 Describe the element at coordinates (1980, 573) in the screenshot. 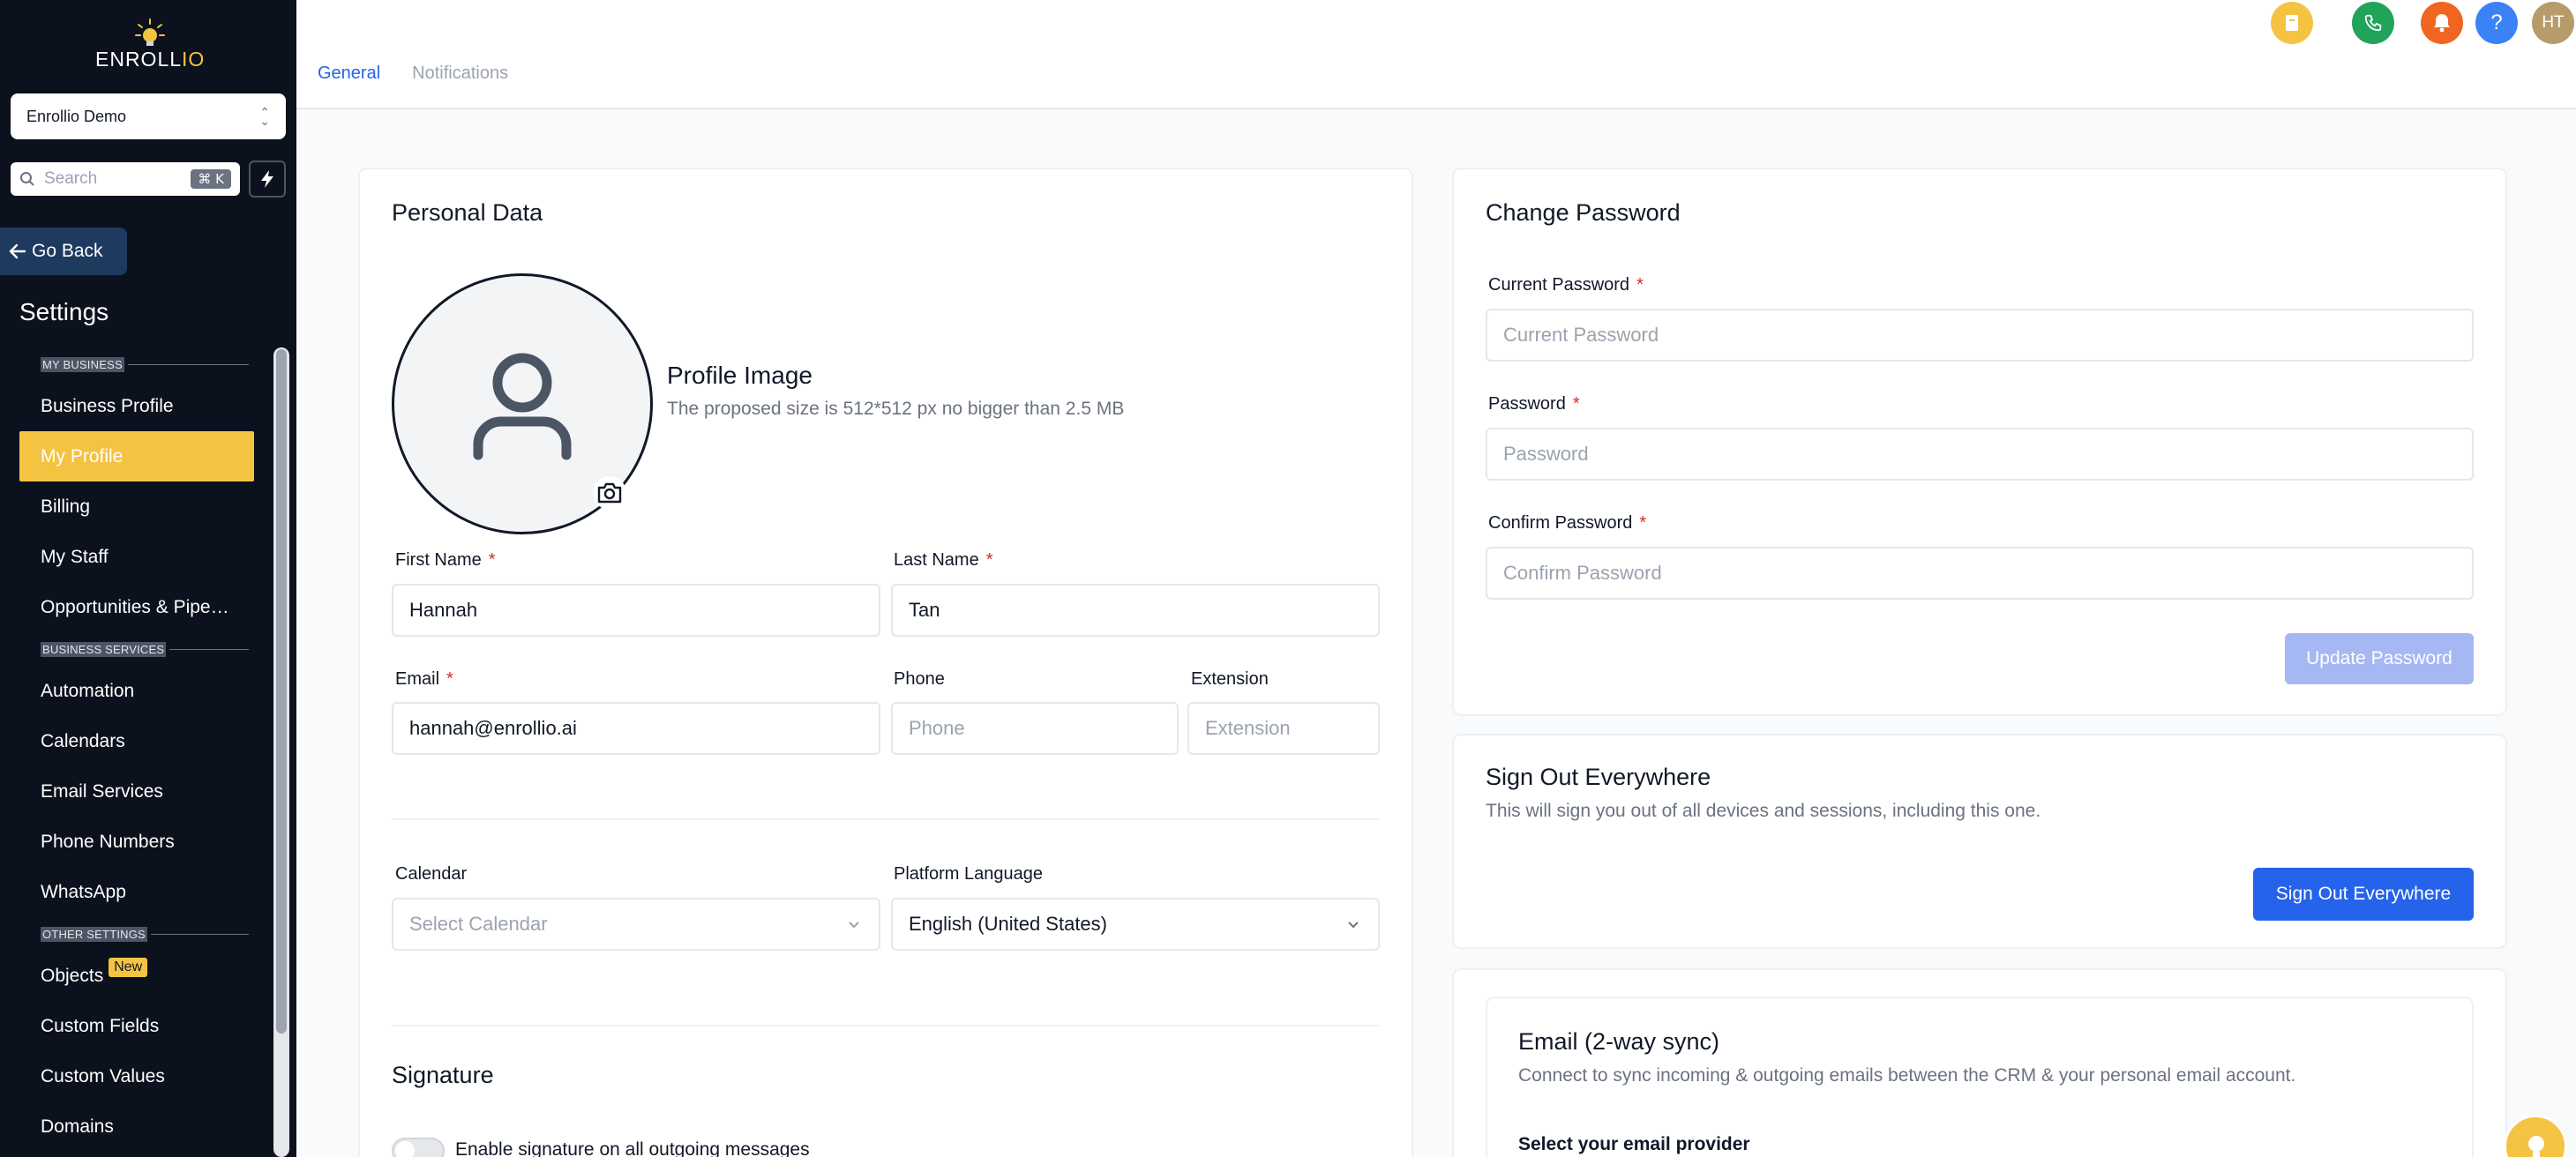

I see `confirm-password-input: Confirm Password` at that location.